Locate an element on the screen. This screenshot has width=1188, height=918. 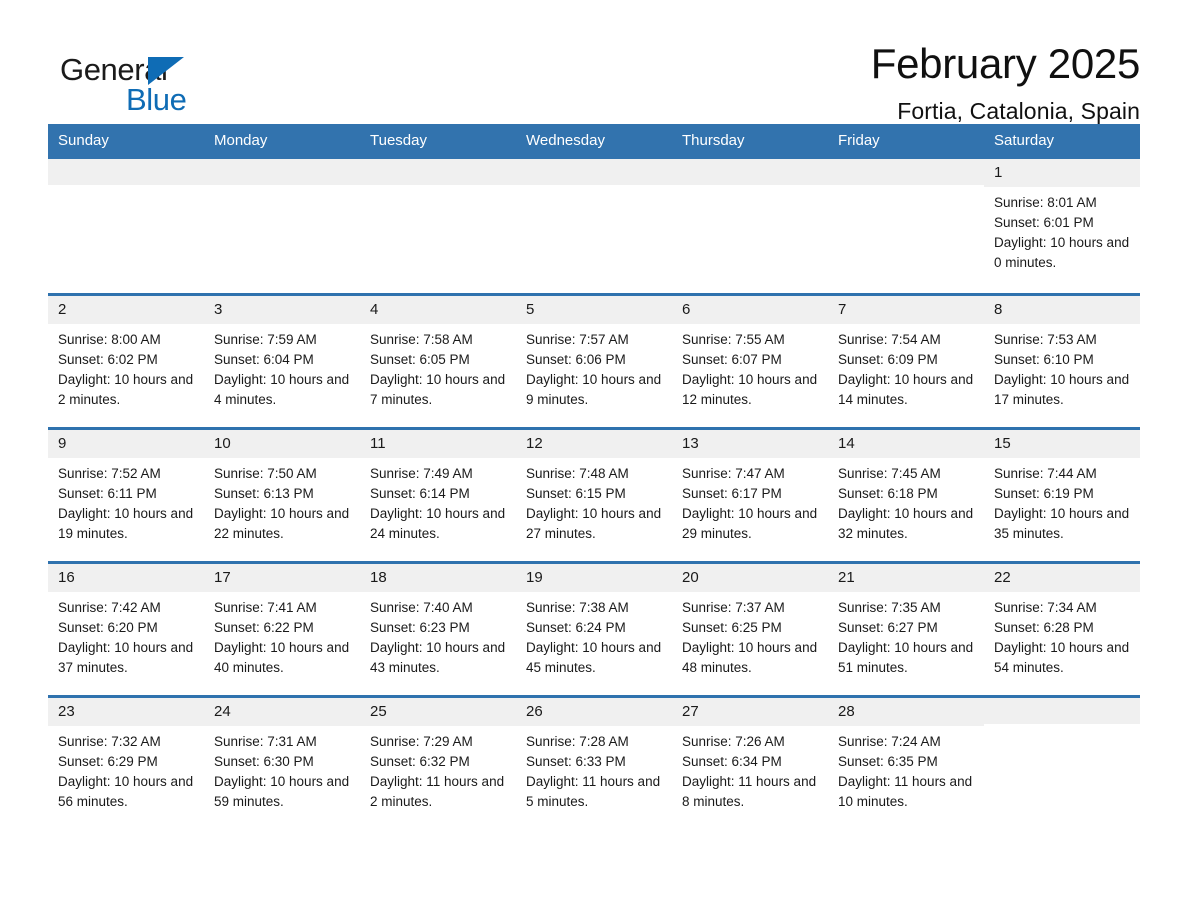
daylight-text: Daylight: 11 hours and 2 minutes. is located at coordinates (437, 792).